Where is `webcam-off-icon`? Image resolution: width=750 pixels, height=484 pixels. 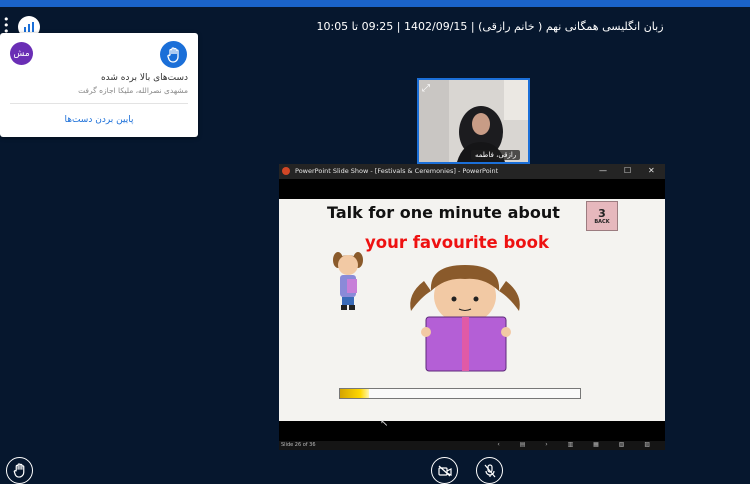 webcam-off-icon is located at coordinates (444, 470).